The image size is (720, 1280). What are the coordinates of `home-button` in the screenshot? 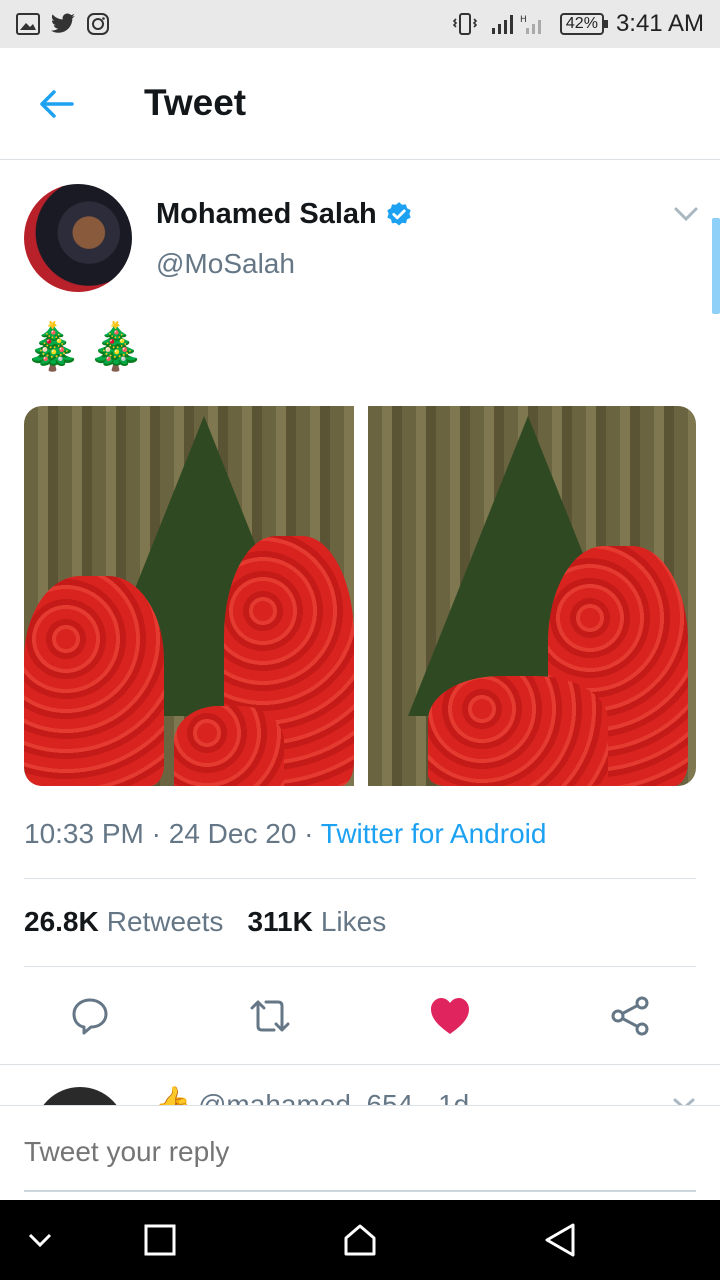 It's located at (360, 1240).